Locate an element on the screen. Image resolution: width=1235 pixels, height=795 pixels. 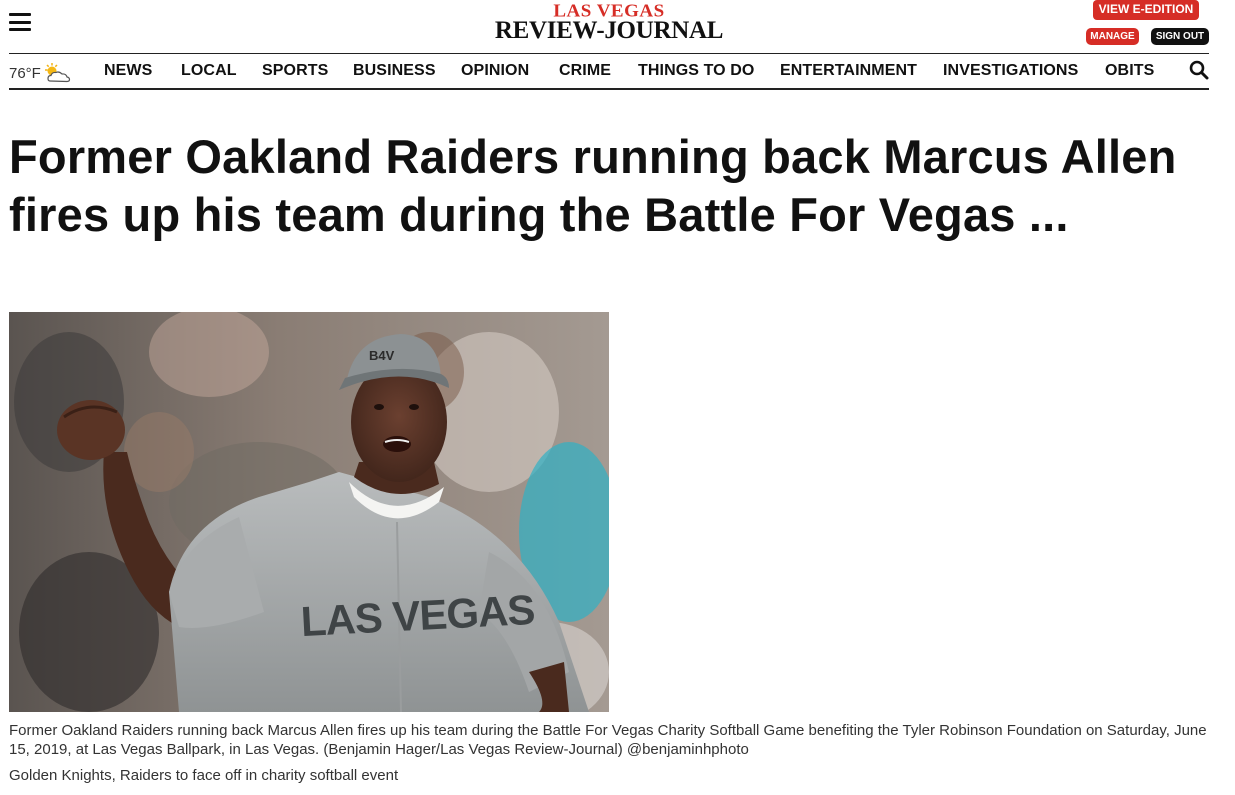
nav-news: NEWS is located at coordinates (128, 71).